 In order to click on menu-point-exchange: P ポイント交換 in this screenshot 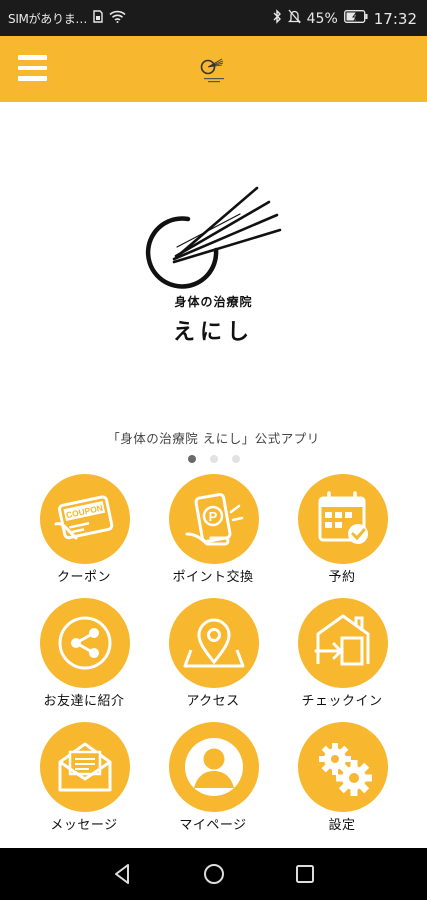, I will do `click(213, 533)`.